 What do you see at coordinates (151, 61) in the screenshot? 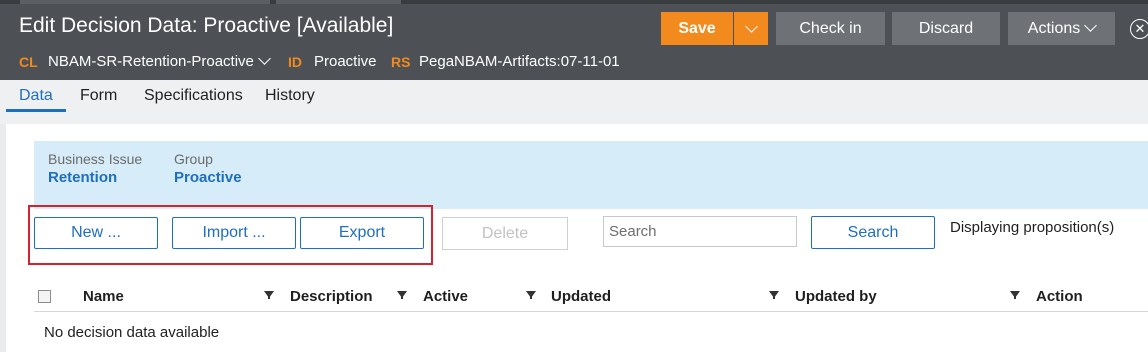
I see `class-value: NBAM-SR-Retention-Proactive` at bounding box center [151, 61].